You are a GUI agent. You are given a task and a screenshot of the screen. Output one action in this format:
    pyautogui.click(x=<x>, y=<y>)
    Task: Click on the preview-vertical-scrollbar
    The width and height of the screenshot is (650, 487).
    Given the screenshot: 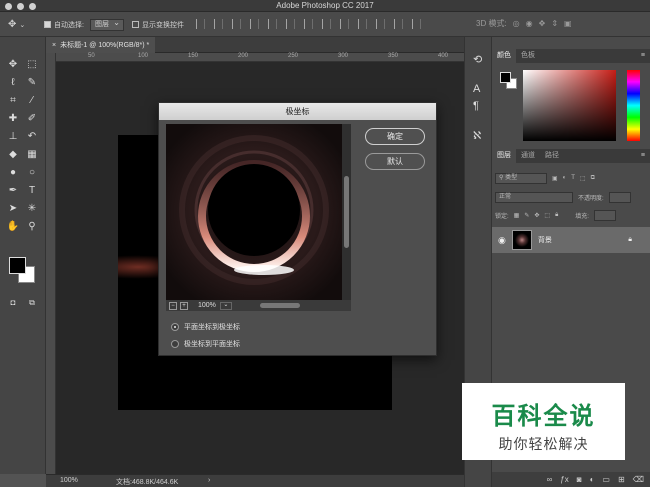 What is the action you would take?
    pyautogui.click(x=346, y=212)
    